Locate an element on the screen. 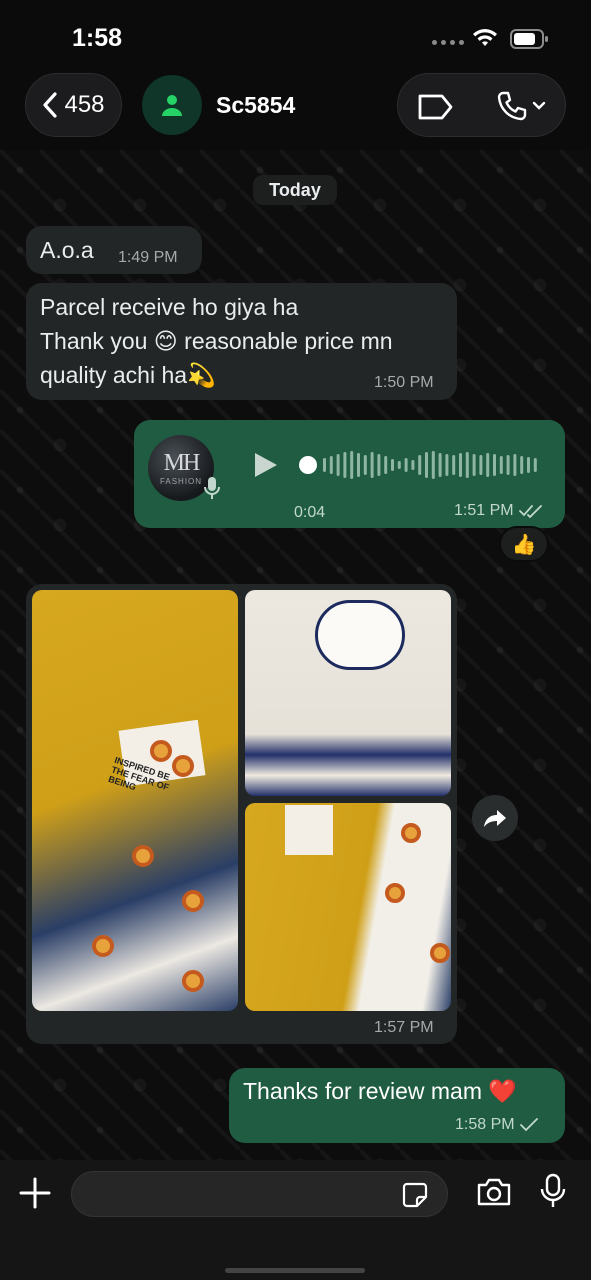 The width and height of the screenshot is (591, 1280). person-icon is located at coordinates (172, 105).